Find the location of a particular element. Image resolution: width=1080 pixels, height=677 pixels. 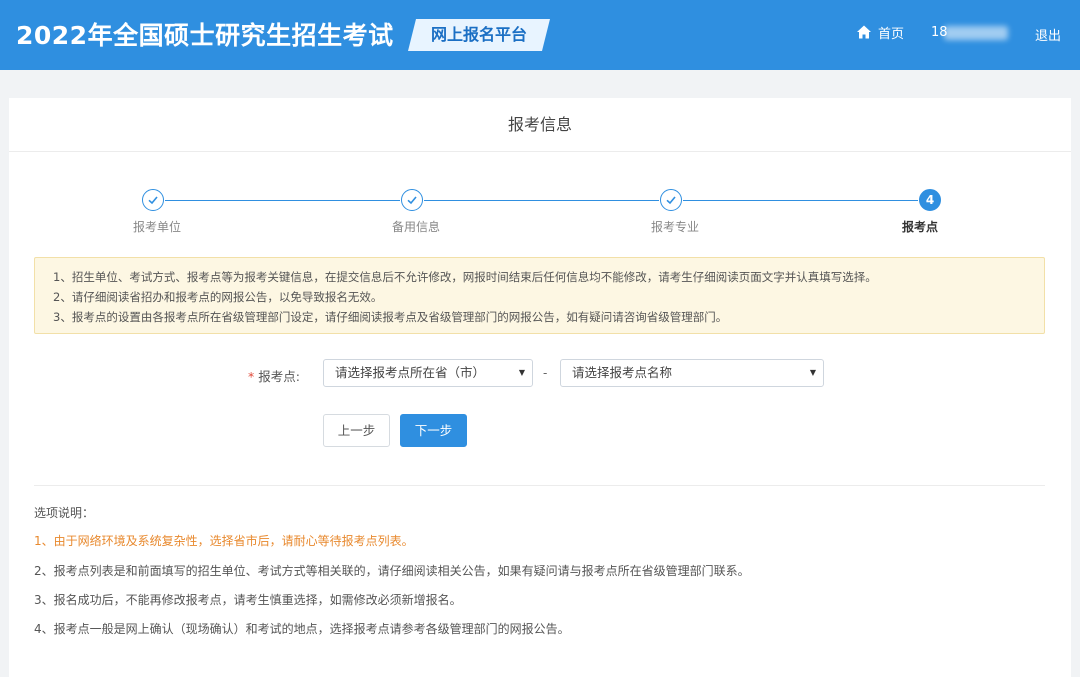

step-1-circle is located at coordinates (153, 200).